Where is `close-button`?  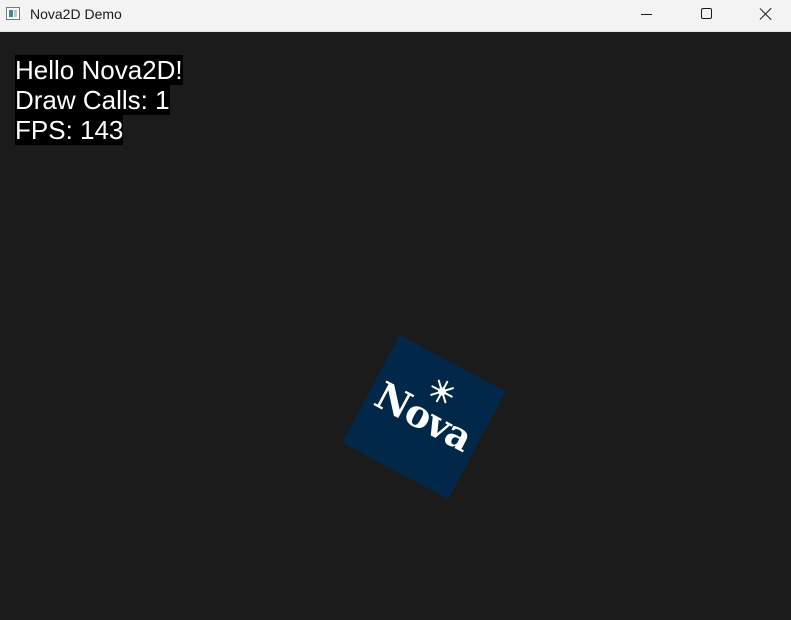 close-button is located at coordinates (765, 15).